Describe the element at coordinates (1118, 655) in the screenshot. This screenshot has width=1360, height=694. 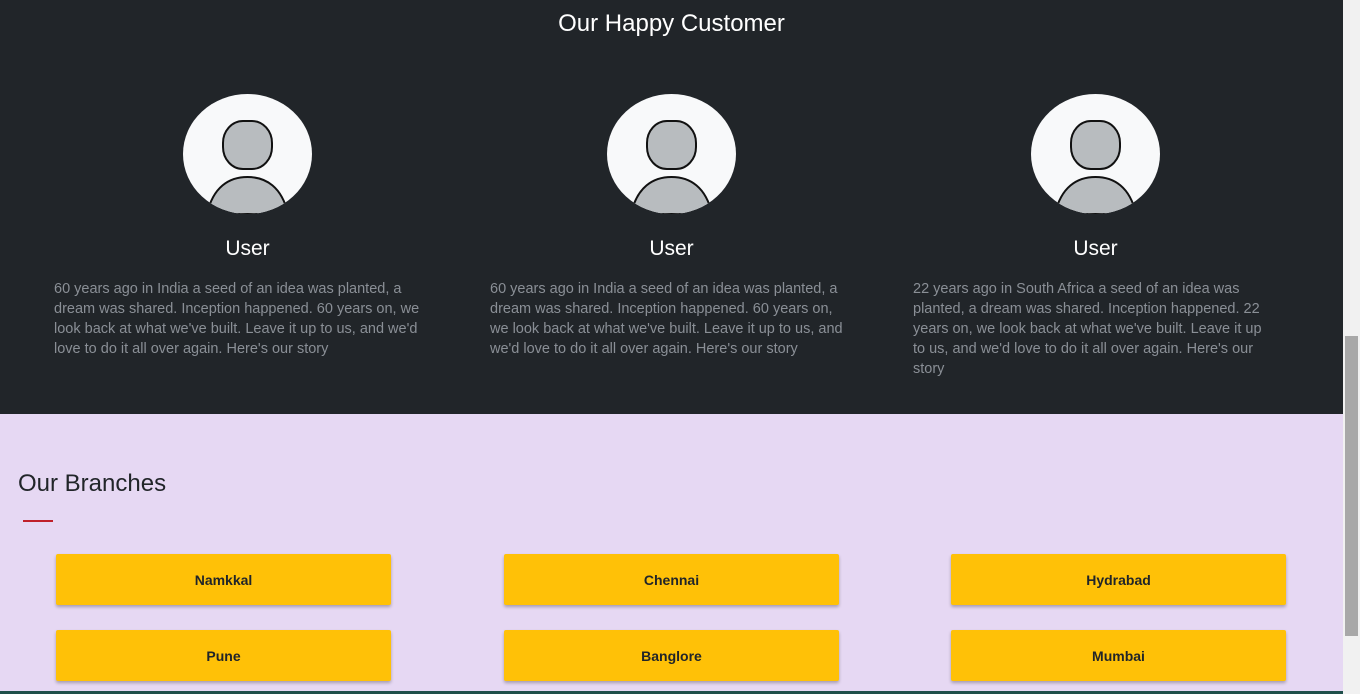
I see `branch-button-mumbai: Mumbai` at that location.